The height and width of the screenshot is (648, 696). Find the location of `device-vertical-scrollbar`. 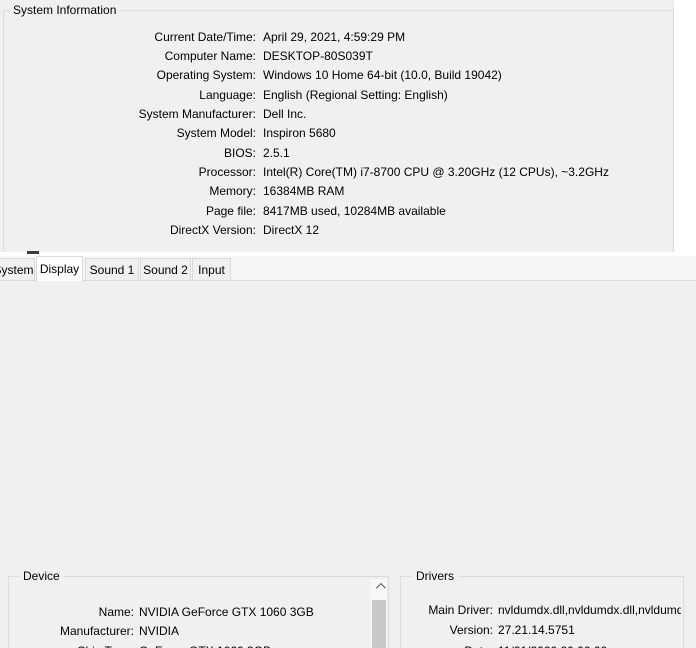

device-vertical-scrollbar is located at coordinates (379, 613).